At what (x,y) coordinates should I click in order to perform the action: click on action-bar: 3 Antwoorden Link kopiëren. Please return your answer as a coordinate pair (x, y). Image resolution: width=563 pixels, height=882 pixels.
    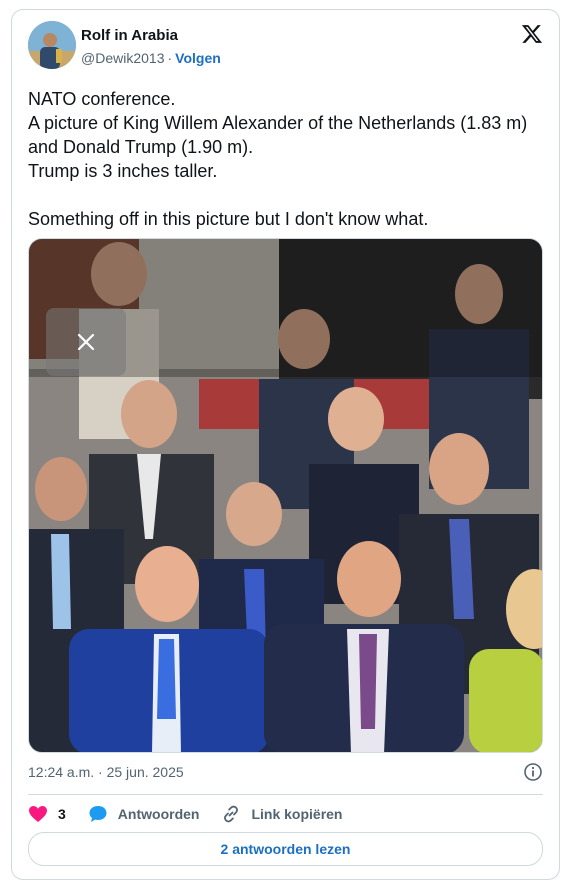
    Looking at the image, I should click on (196, 814).